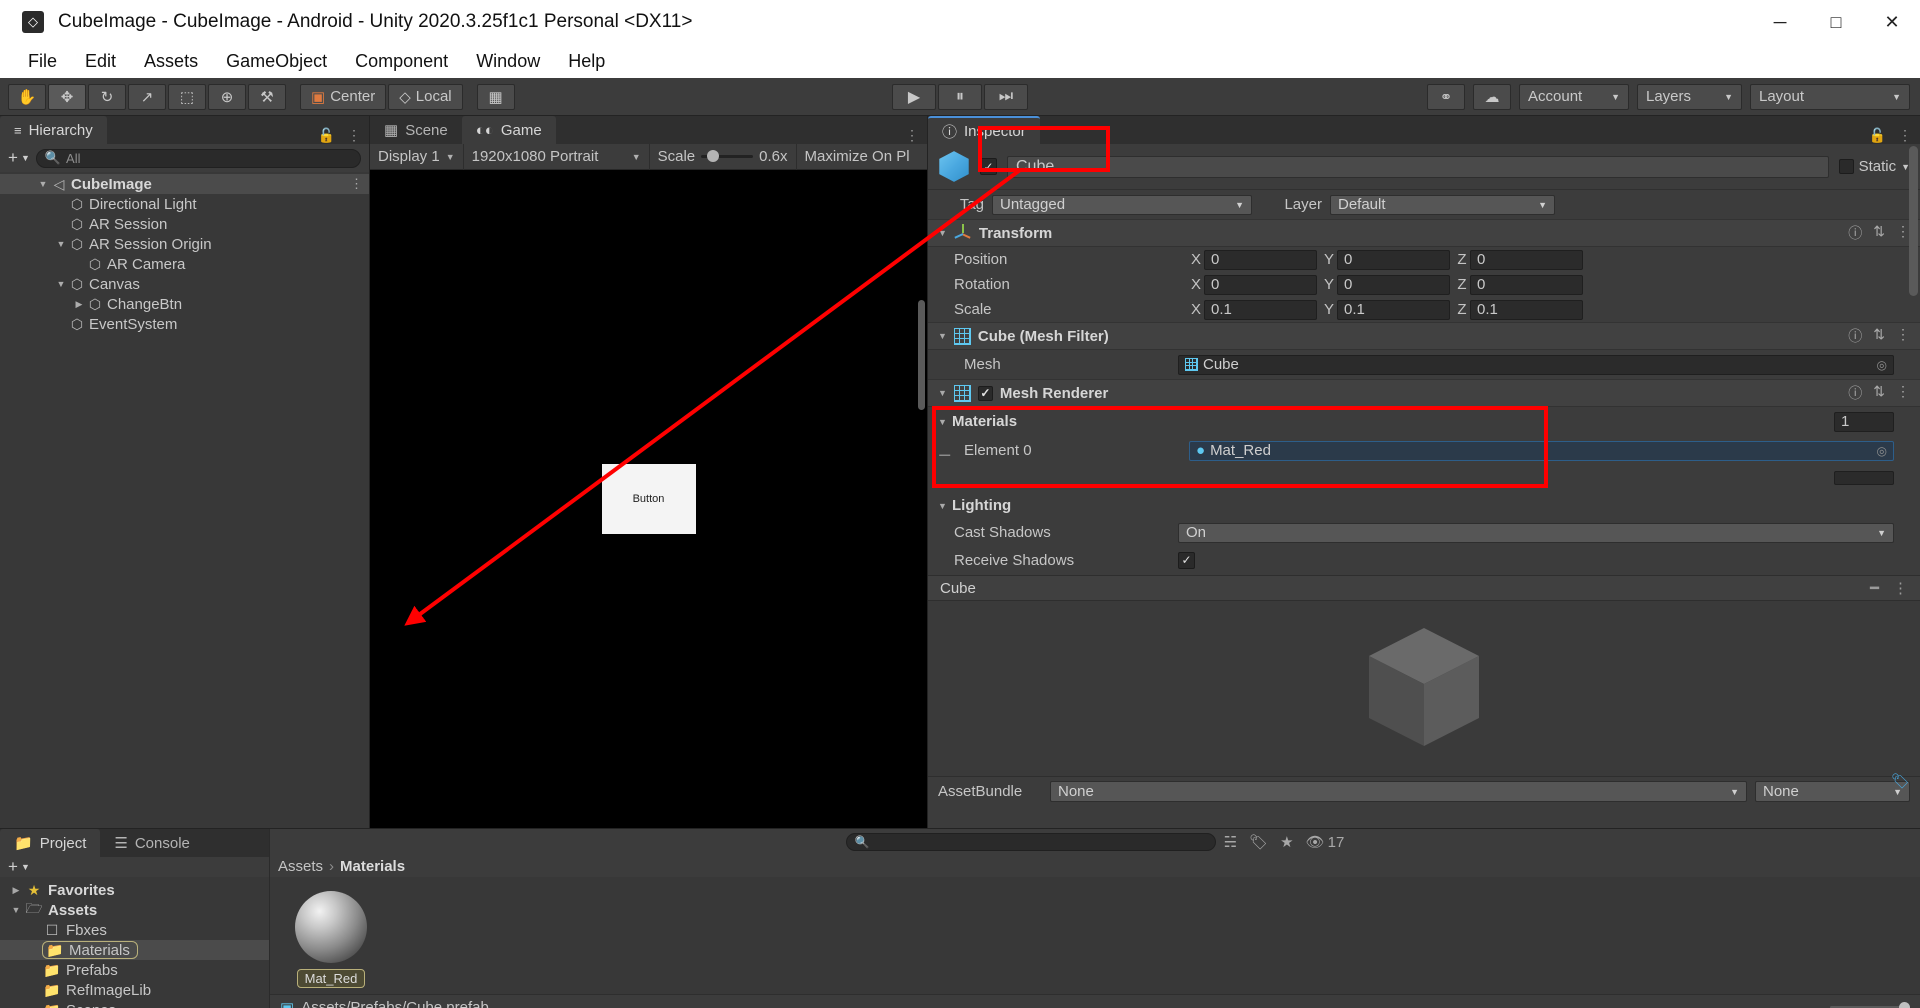  What do you see at coordinates (912, 135) in the screenshot?
I see `panel-menu-icon: ⋮` at bounding box center [912, 135].